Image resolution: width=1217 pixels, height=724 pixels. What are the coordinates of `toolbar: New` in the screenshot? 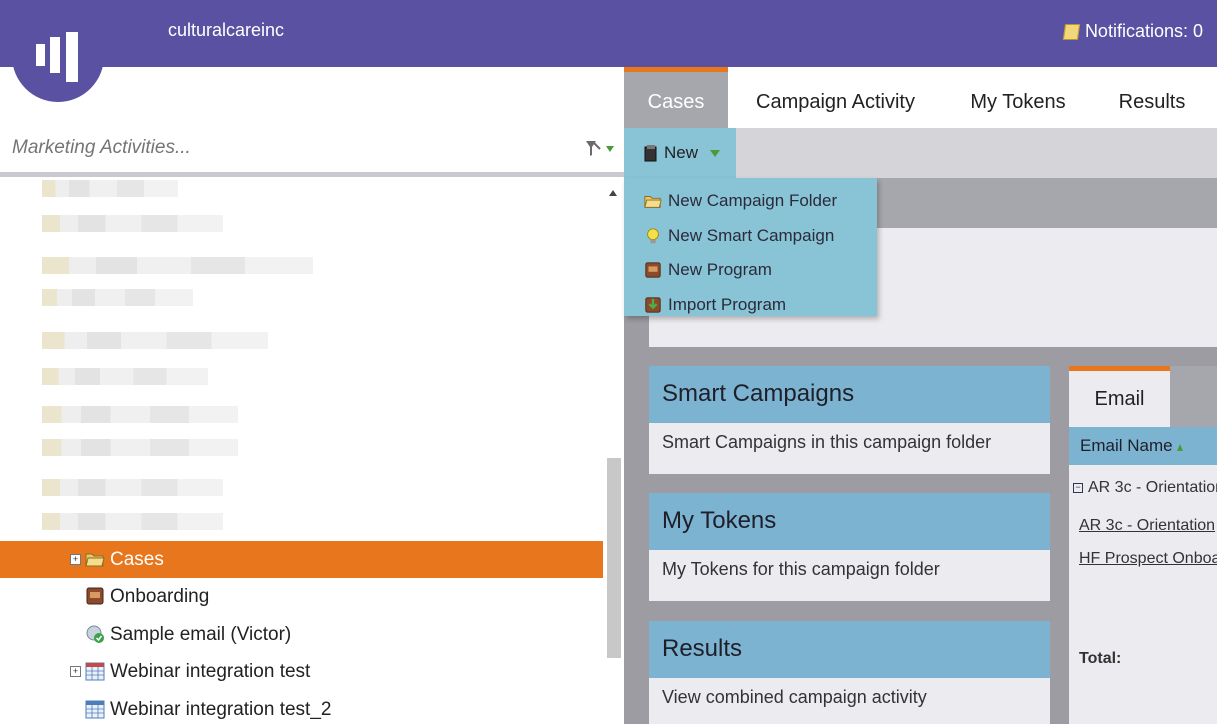 It's located at (920, 153).